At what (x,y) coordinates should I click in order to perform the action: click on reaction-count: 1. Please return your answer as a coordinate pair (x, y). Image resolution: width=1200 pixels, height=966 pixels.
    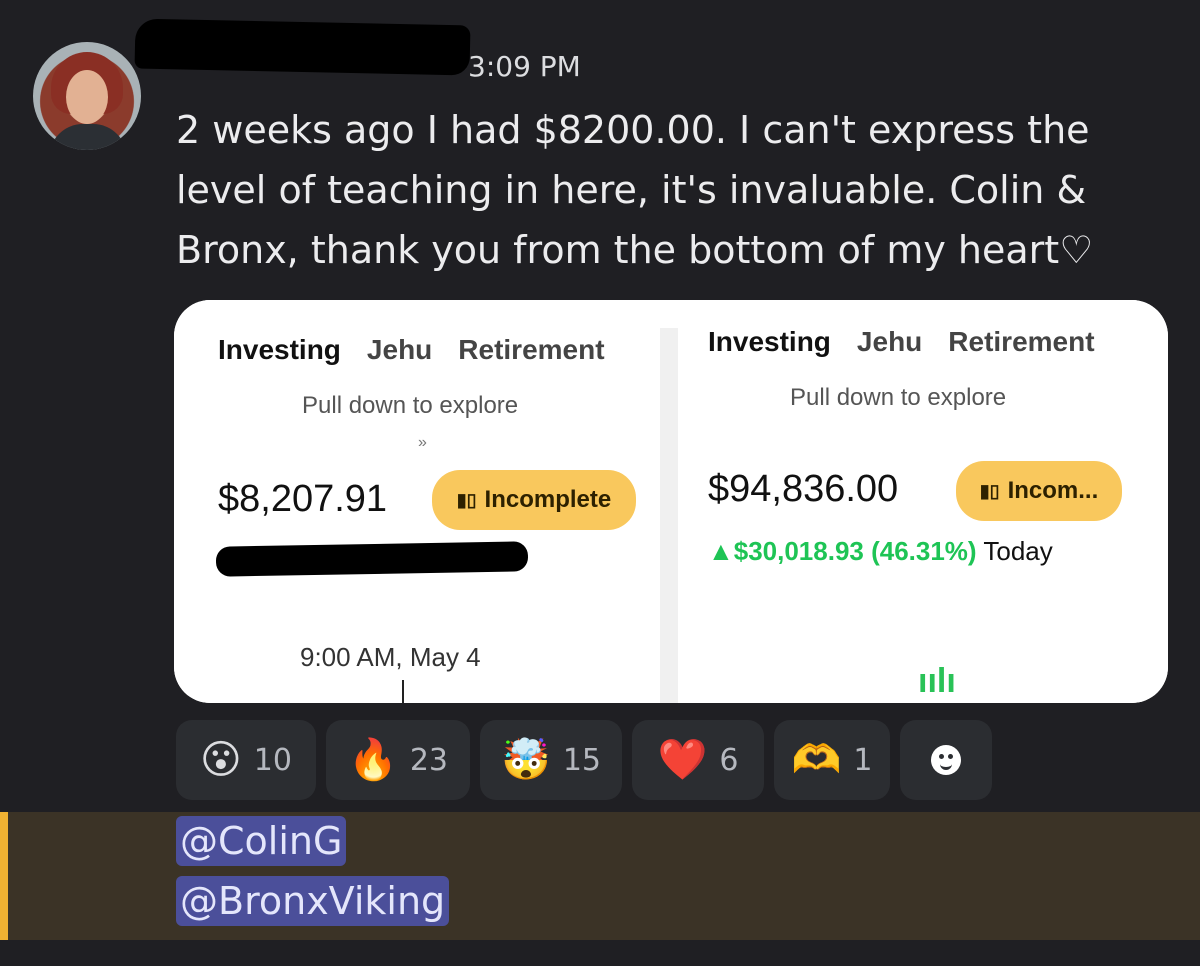
    Looking at the image, I should click on (863, 760).